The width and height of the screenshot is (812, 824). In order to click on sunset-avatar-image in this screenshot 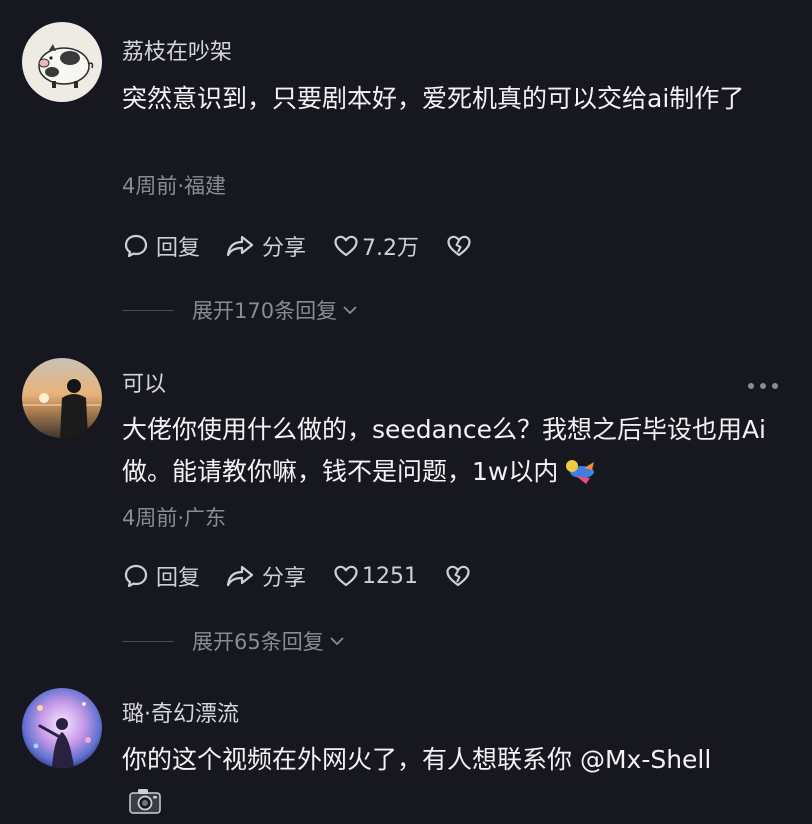, I will do `click(62, 398)`.